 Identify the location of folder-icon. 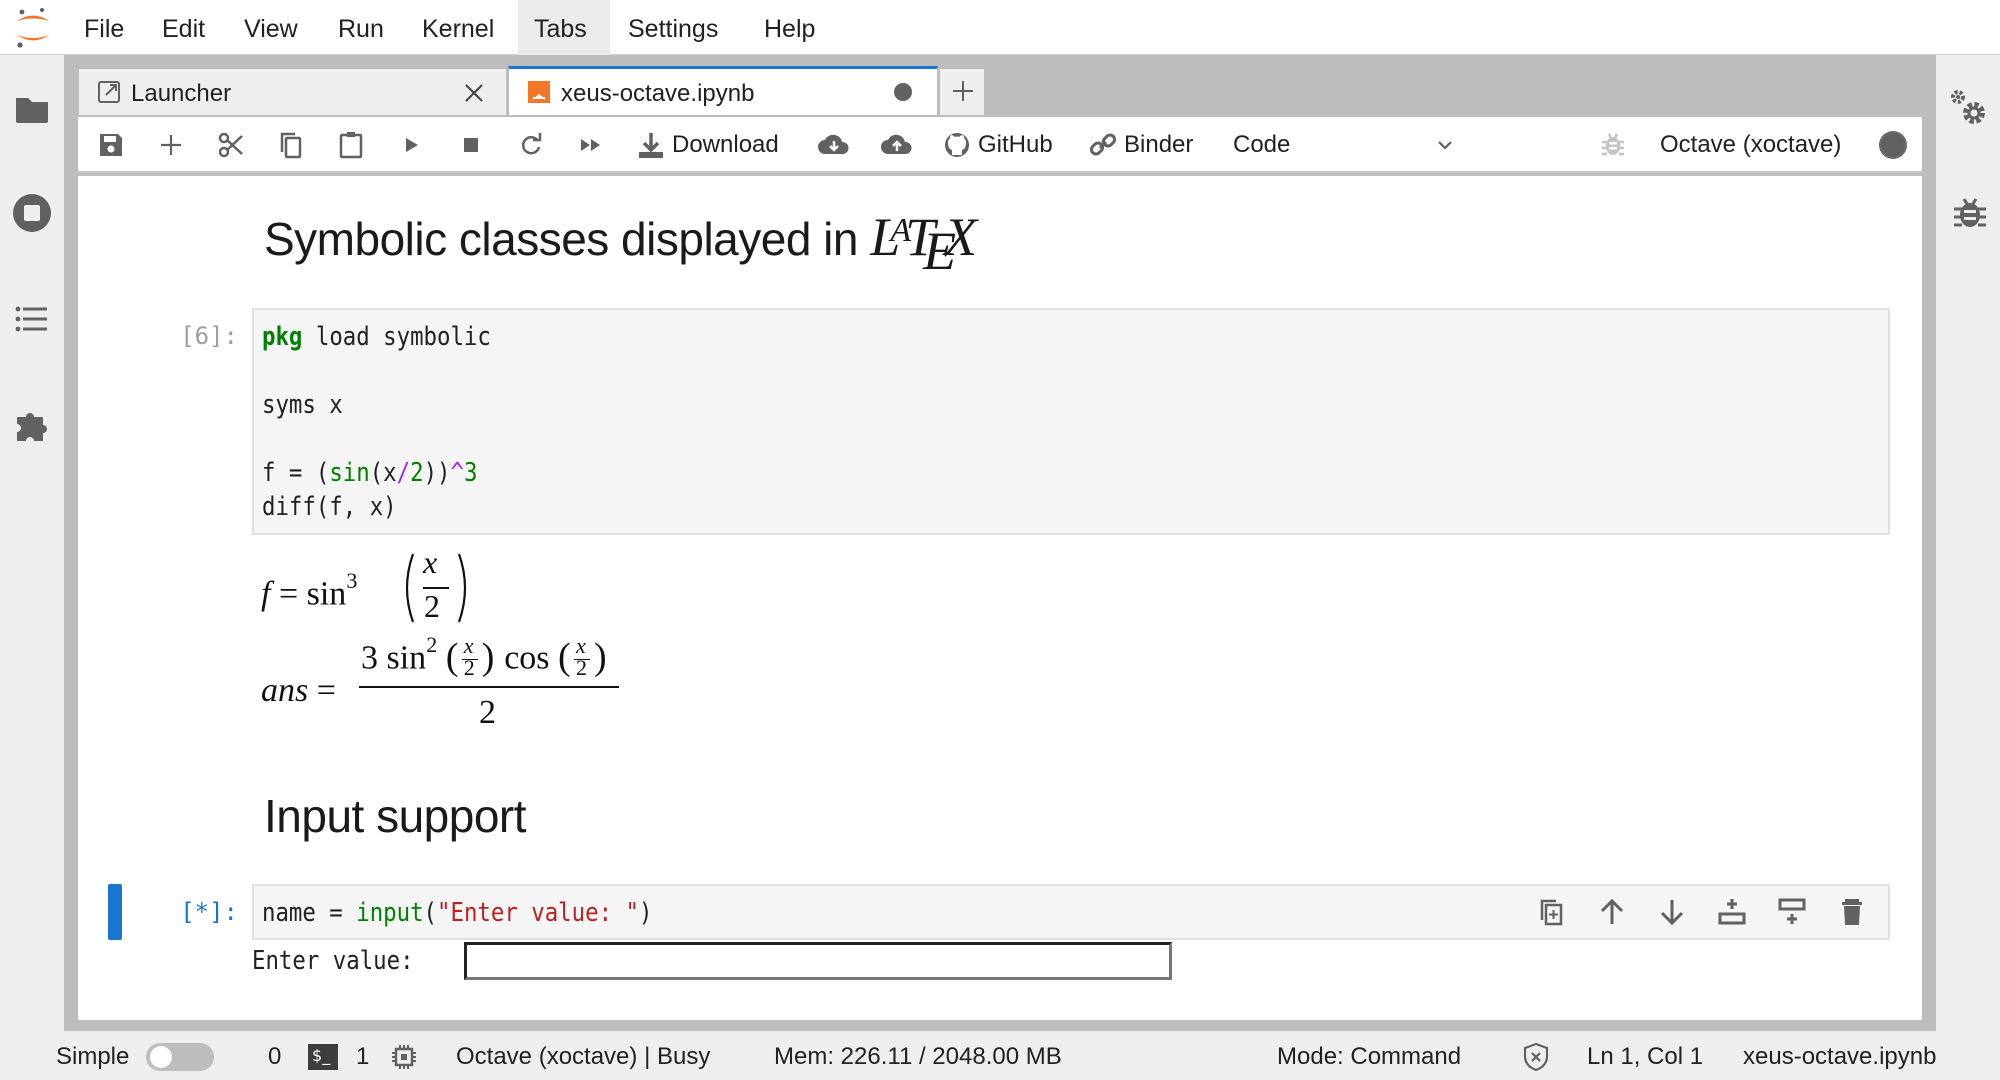
(32, 109).